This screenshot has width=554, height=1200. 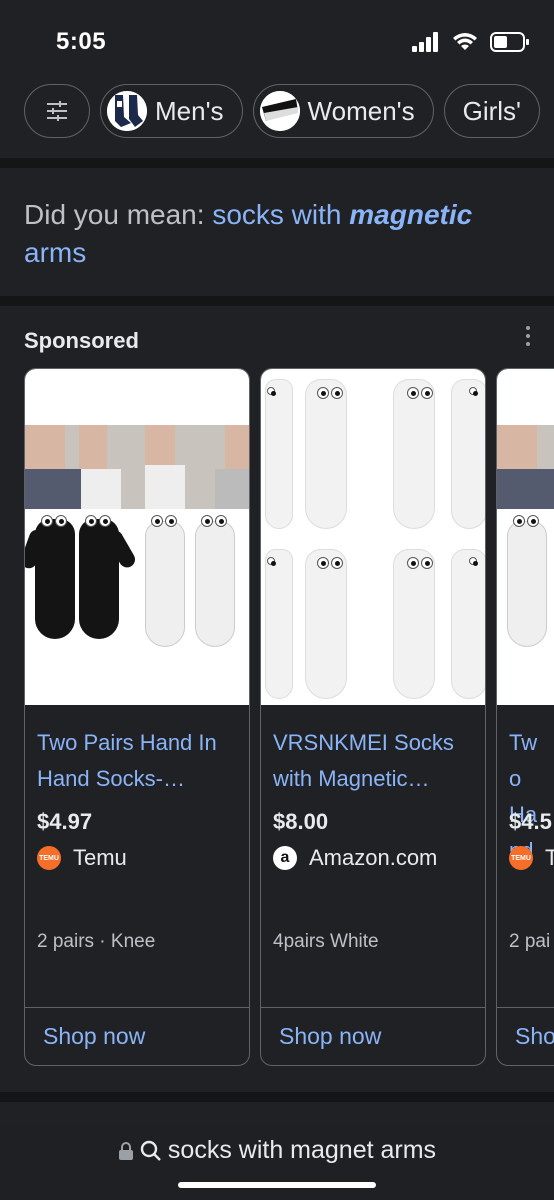 I want to click on filter-settings-chip, so click(x=57, y=111).